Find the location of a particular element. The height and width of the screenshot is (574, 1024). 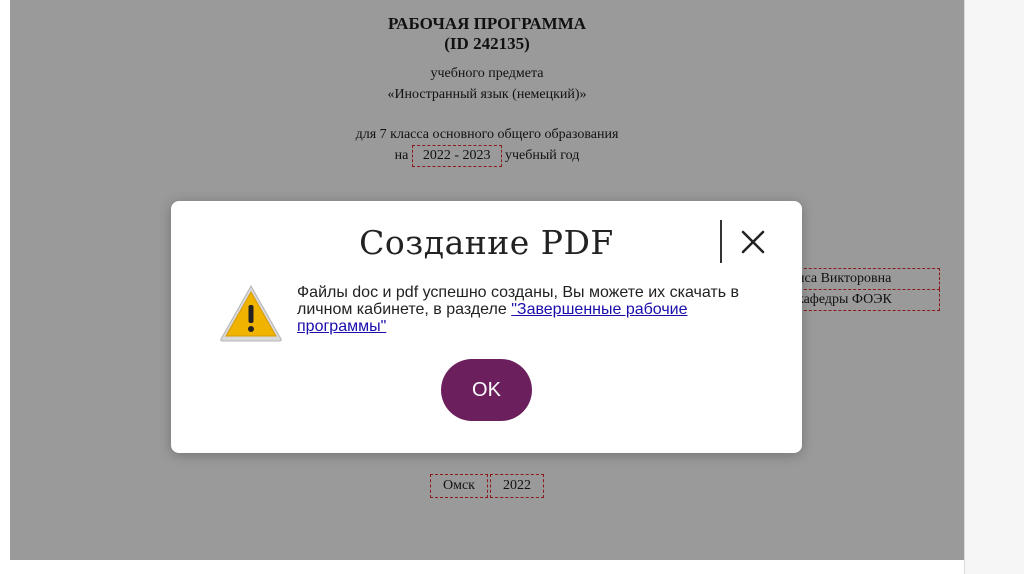

document-id: (ID 242135) is located at coordinates (487, 43).